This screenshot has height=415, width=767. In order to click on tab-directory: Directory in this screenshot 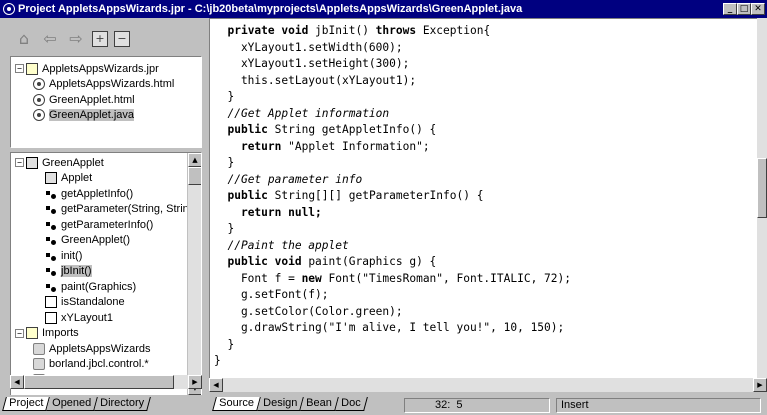, I will do `click(123, 404)`.